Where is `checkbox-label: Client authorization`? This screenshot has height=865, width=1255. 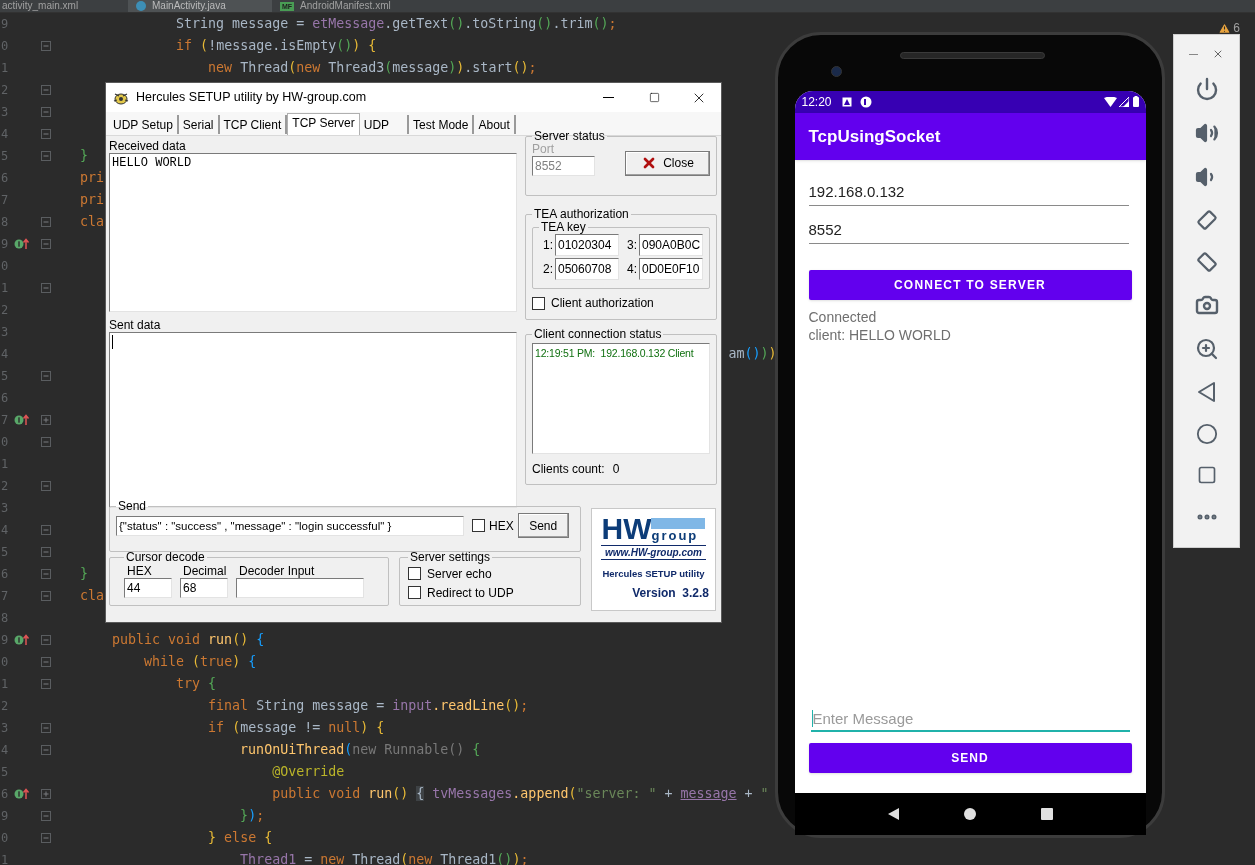 checkbox-label: Client authorization is located at coordinates (602, 303).